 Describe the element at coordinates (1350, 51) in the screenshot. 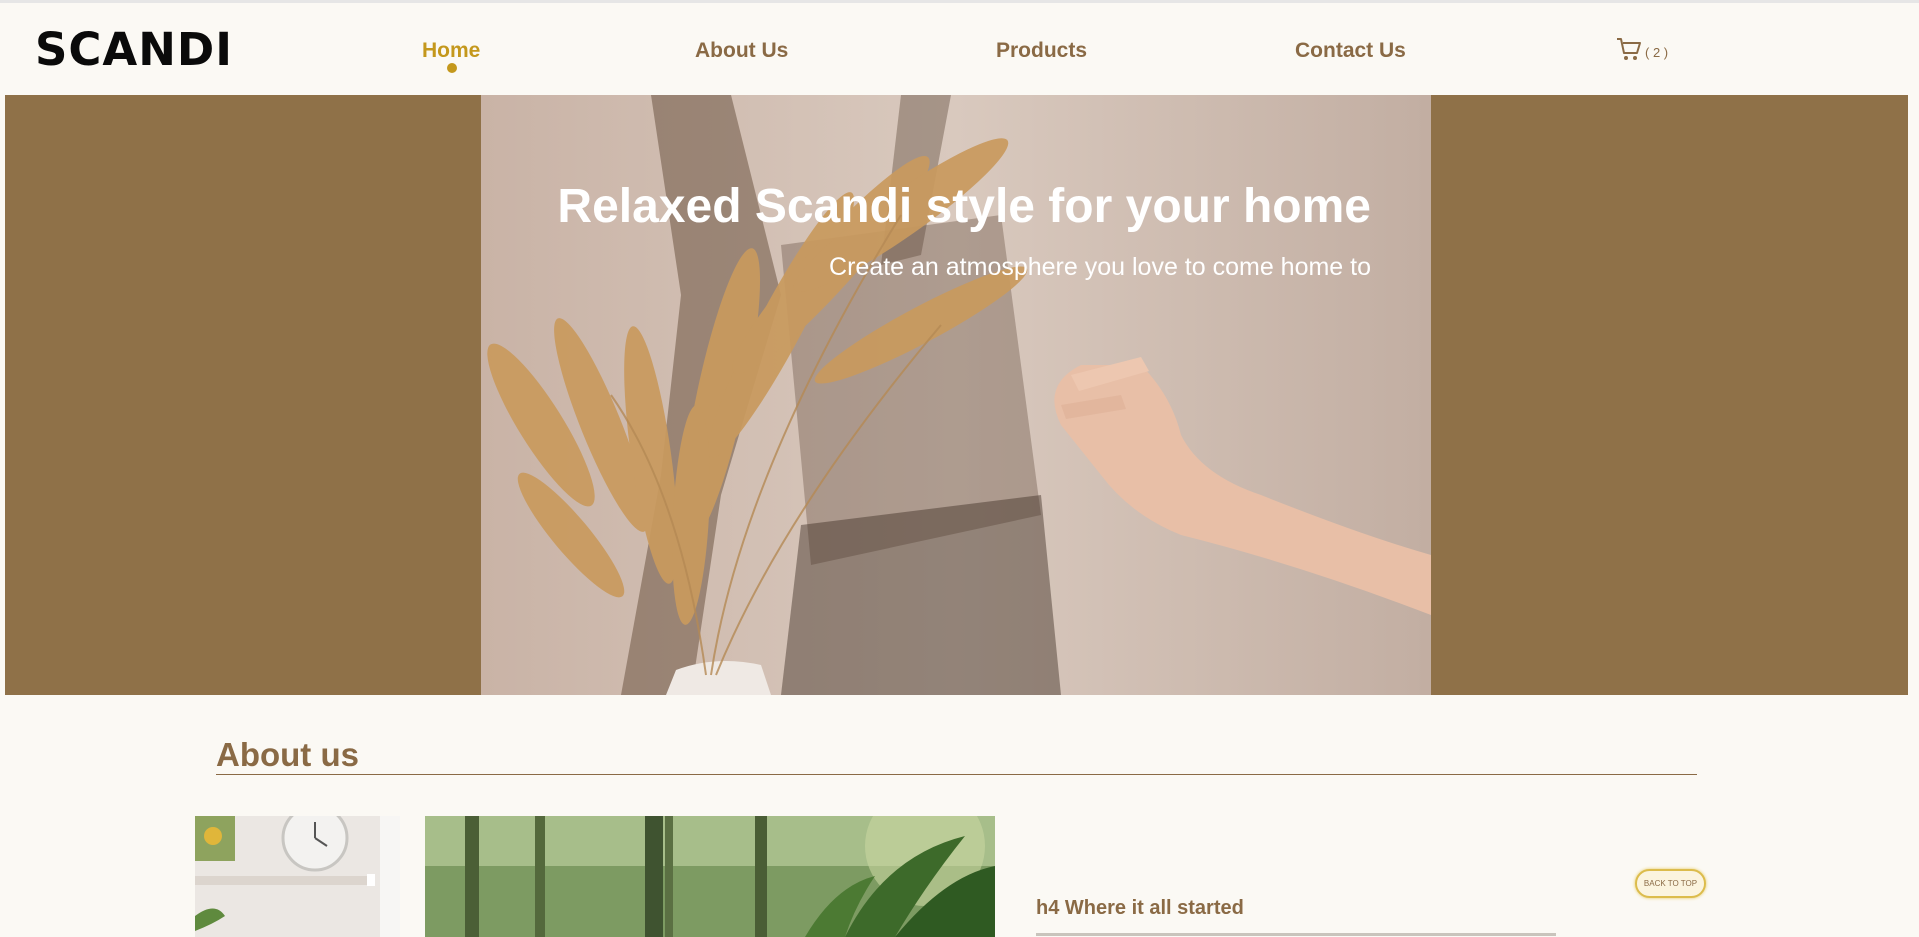

I see `nav-contact-us: Contact Us` at that location.